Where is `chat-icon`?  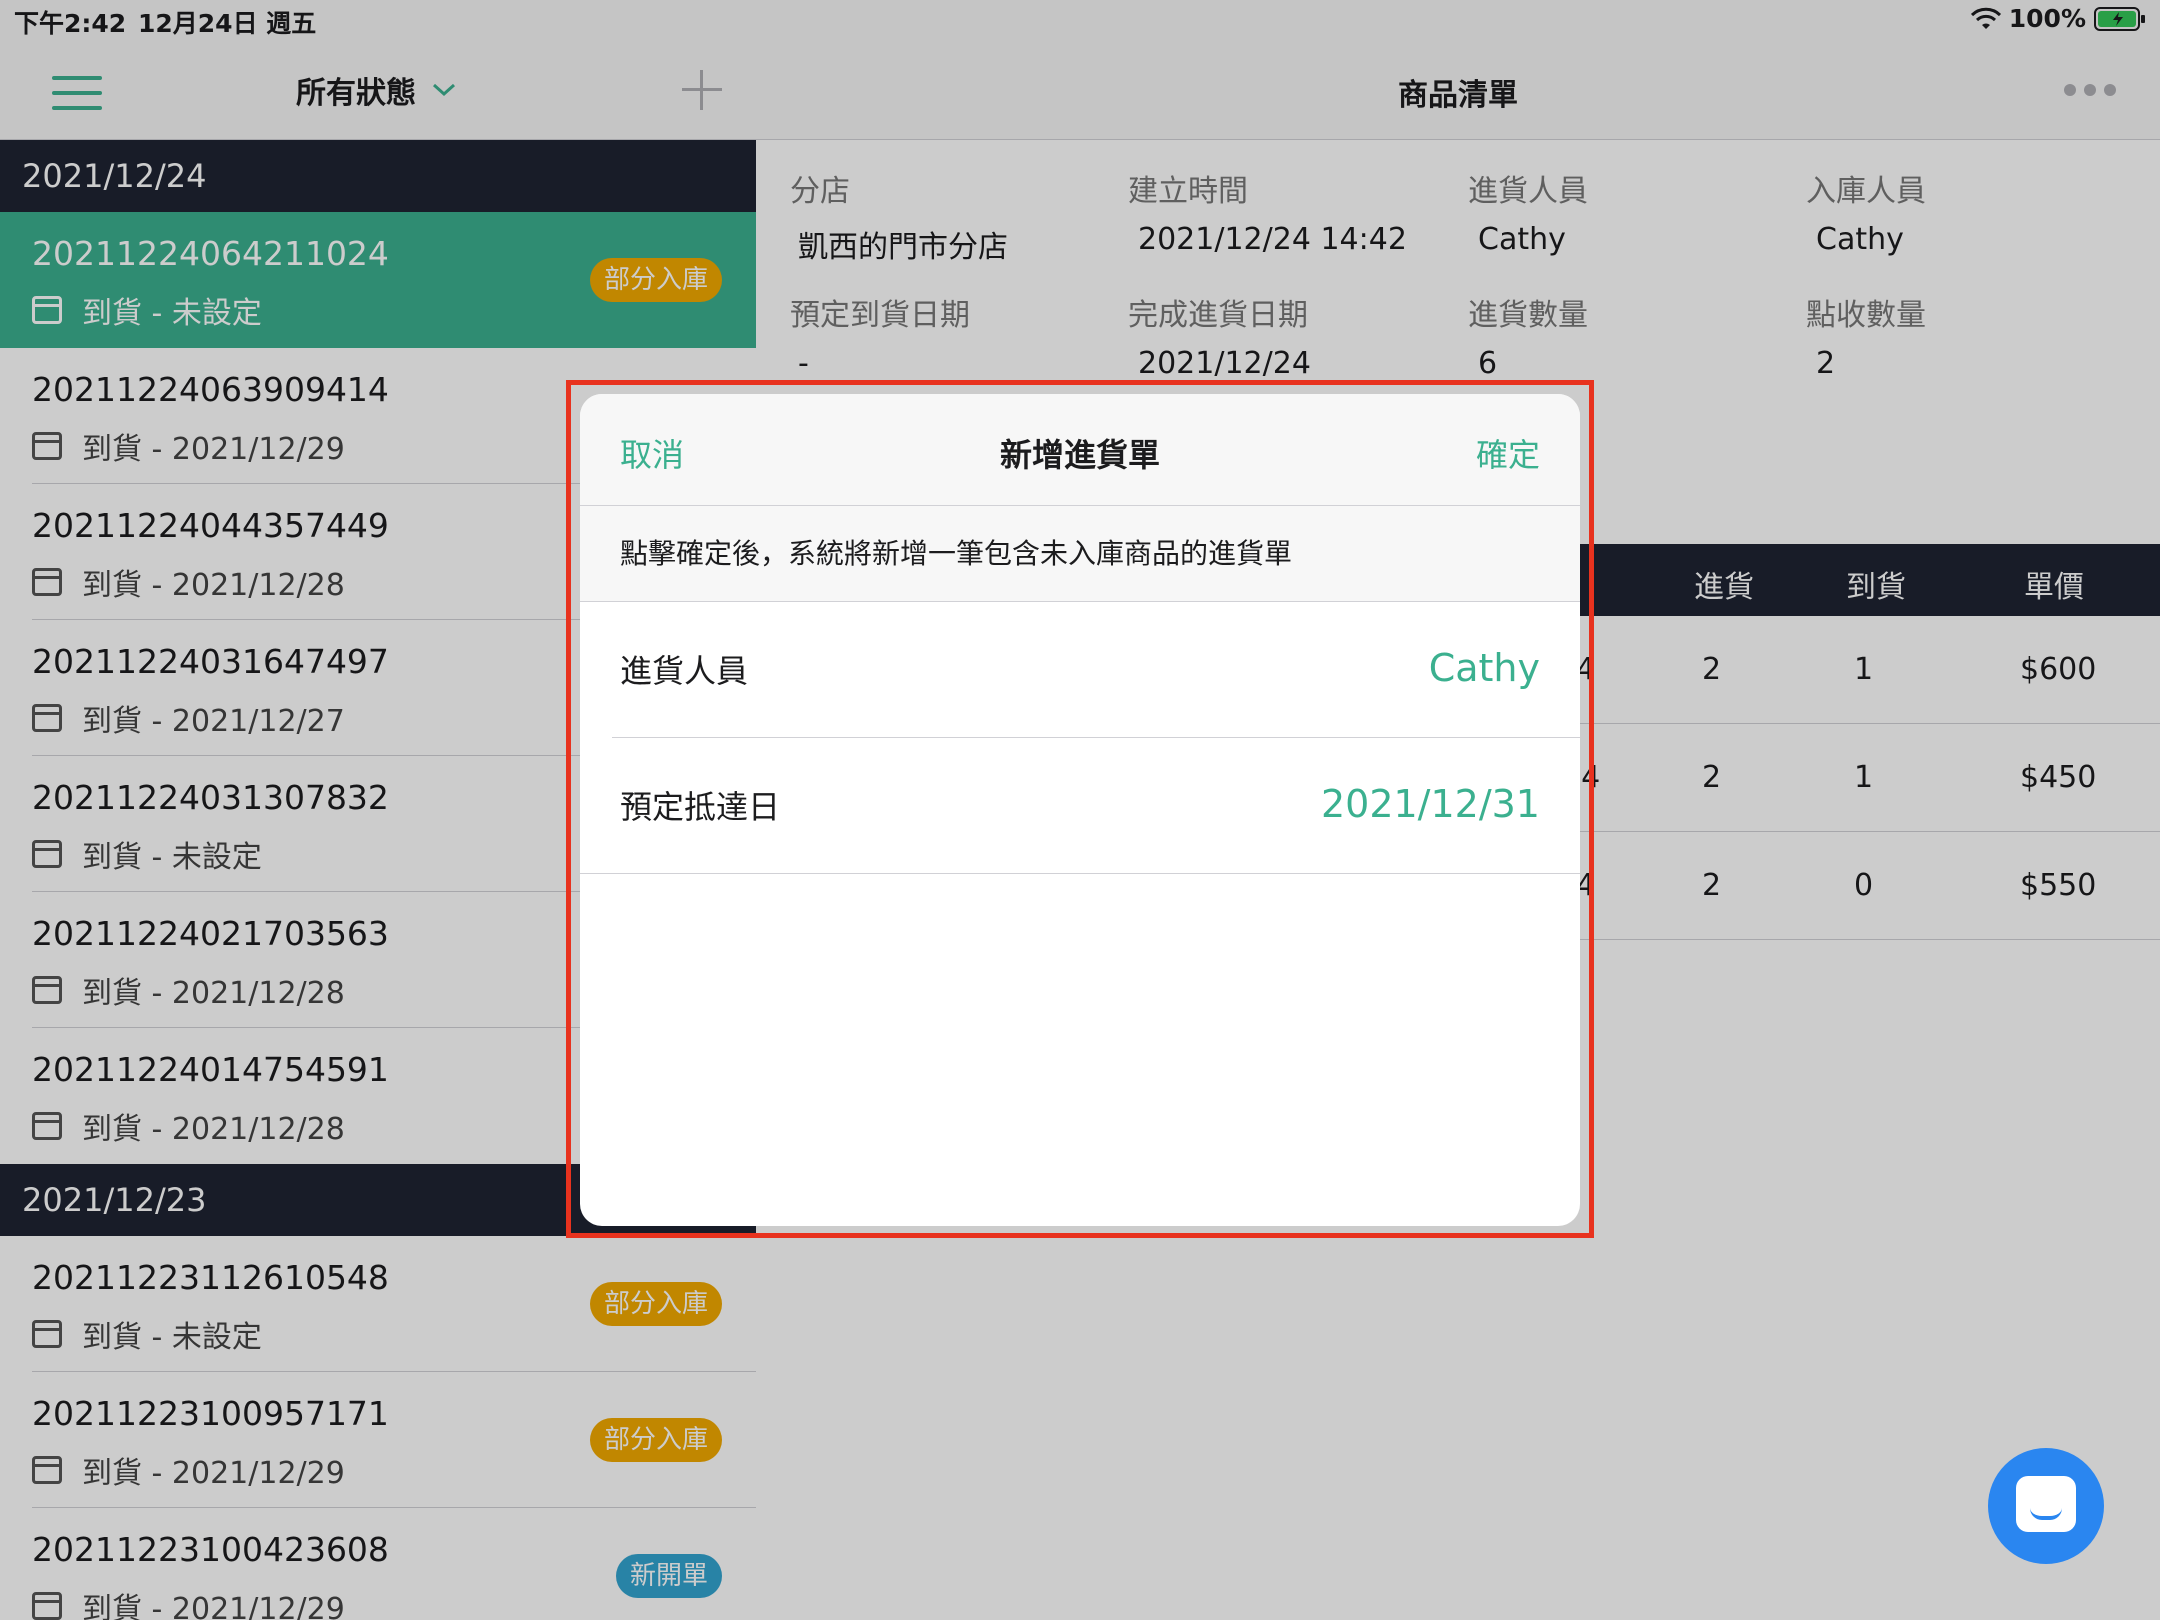
chat-icon is located at coordinates (2046, 1504).